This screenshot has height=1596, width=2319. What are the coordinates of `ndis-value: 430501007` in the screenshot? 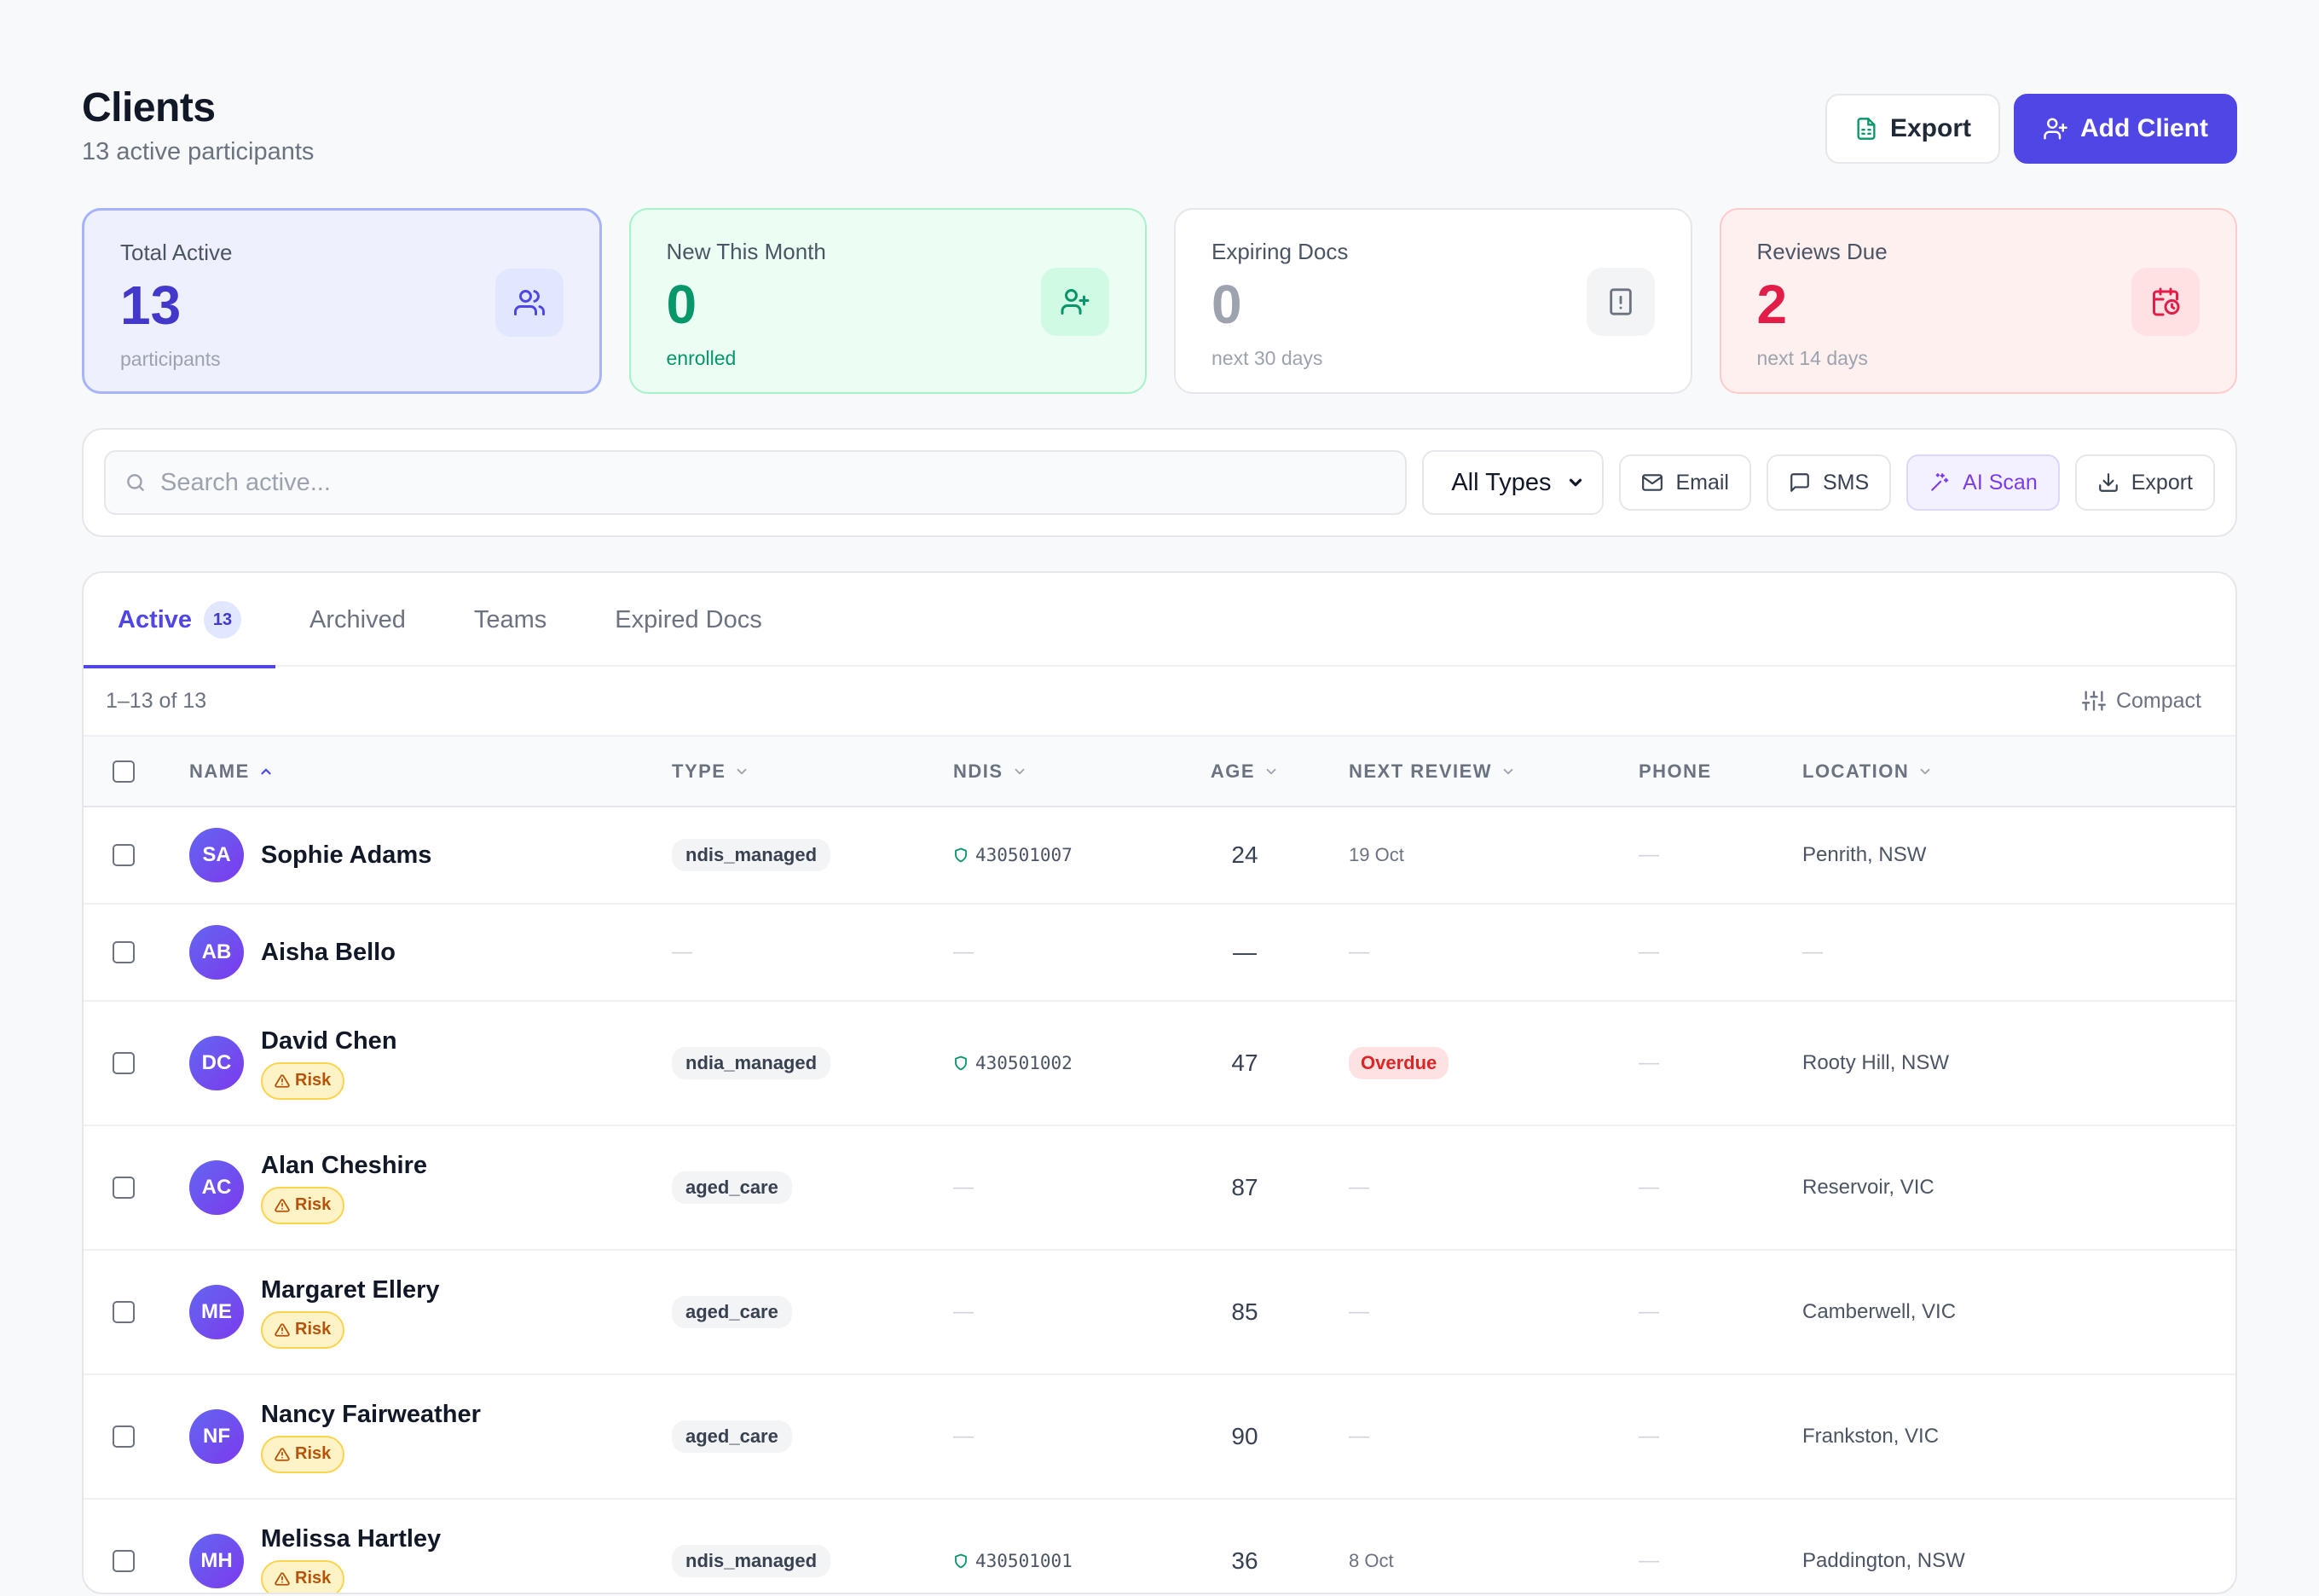 It's located at (1024, 855).